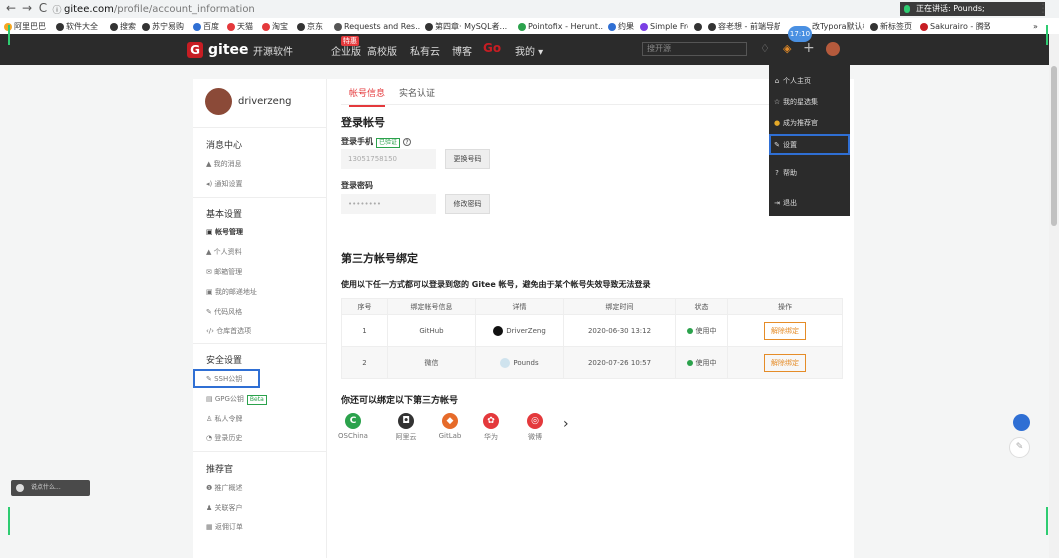 This screenshot has width=1059, height=558. What do you see at coordinates (474, 9) in the screenshot?
I see `address-bar: gitee.com/profile/account_information` at bounding box center [474, 9].